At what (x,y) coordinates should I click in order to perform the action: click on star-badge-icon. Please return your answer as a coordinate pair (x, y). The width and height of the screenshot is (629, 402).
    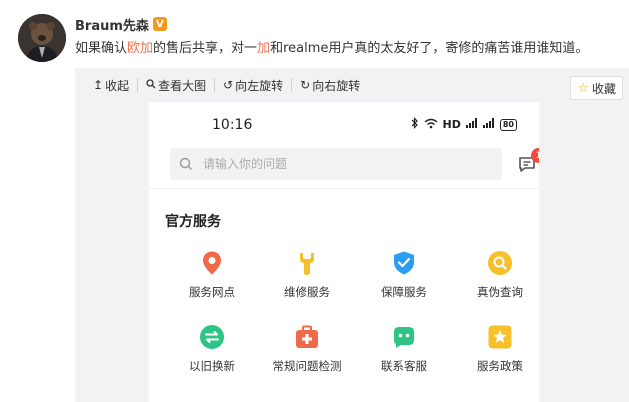
    Looking at the image, I should click on (500, 337).